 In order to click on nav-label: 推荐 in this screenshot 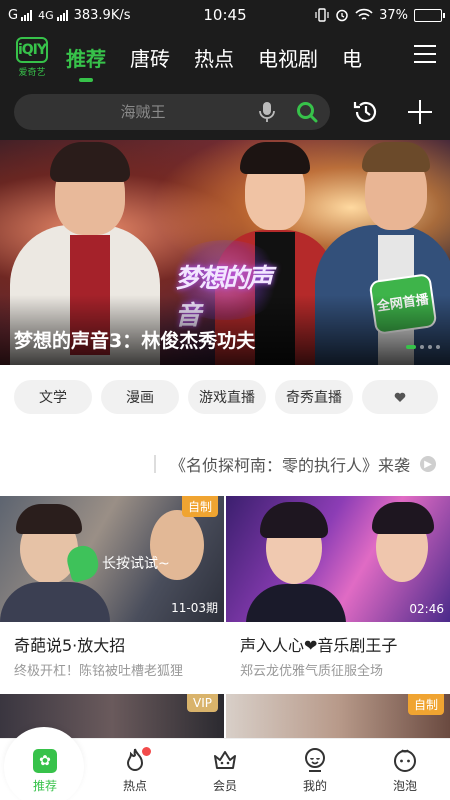, I will do `click(44, 786)`.